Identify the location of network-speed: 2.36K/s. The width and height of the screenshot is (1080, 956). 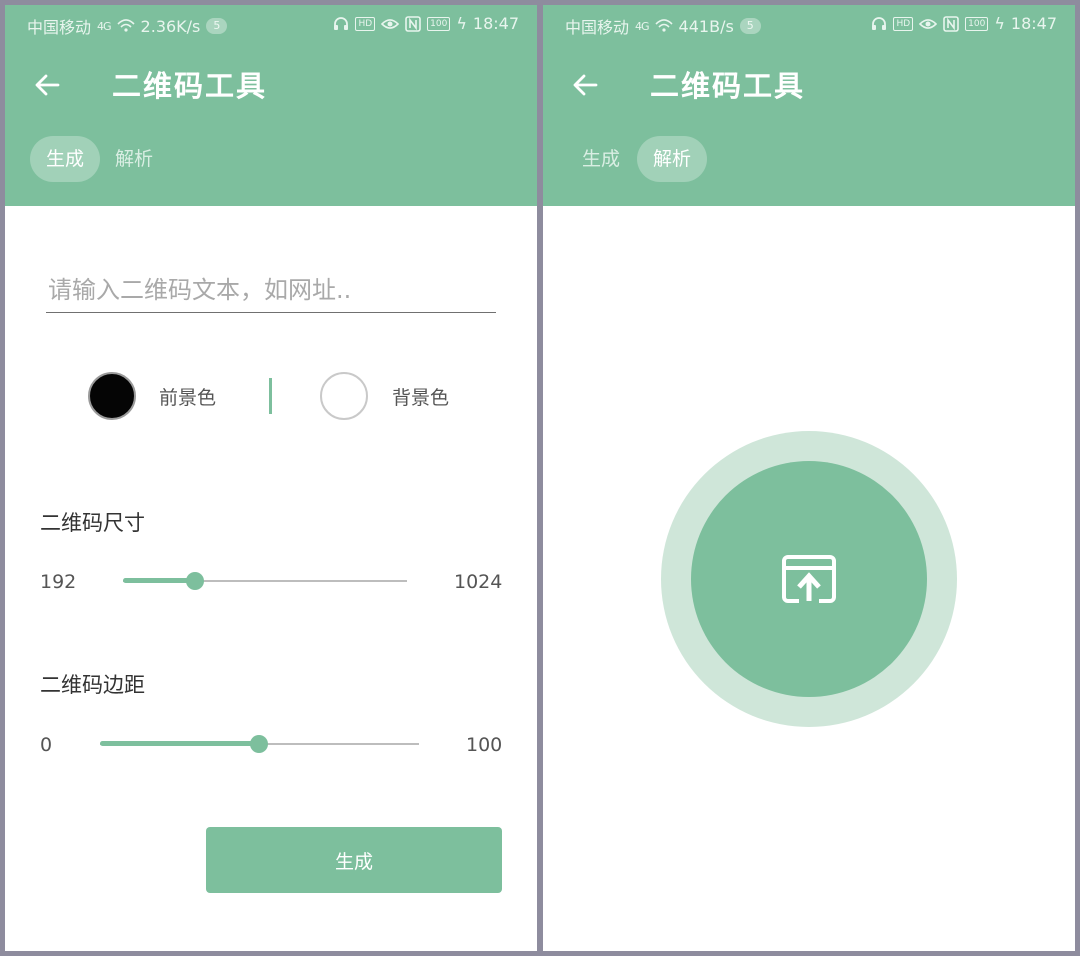
(170, 26).